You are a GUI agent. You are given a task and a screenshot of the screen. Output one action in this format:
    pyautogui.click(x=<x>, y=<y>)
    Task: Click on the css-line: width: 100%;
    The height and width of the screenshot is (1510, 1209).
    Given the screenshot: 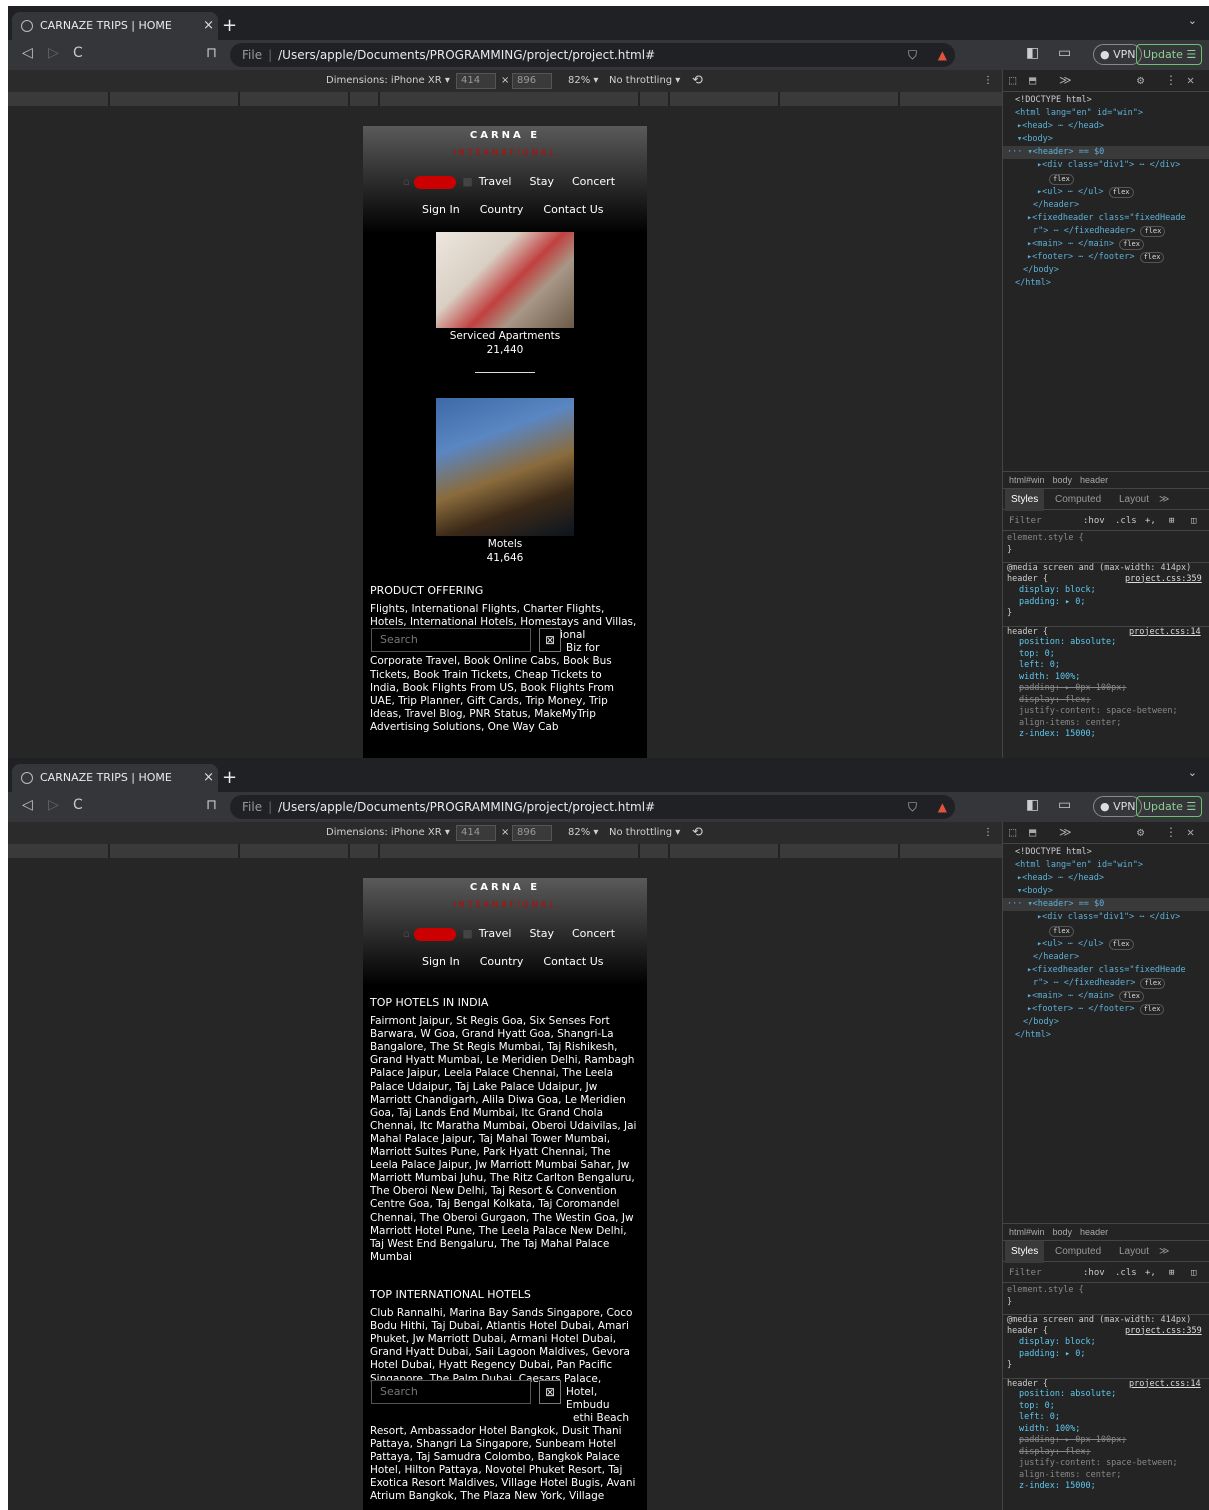 What is the action you would take?
    pyautogui.click(x=1106, y=678)
    